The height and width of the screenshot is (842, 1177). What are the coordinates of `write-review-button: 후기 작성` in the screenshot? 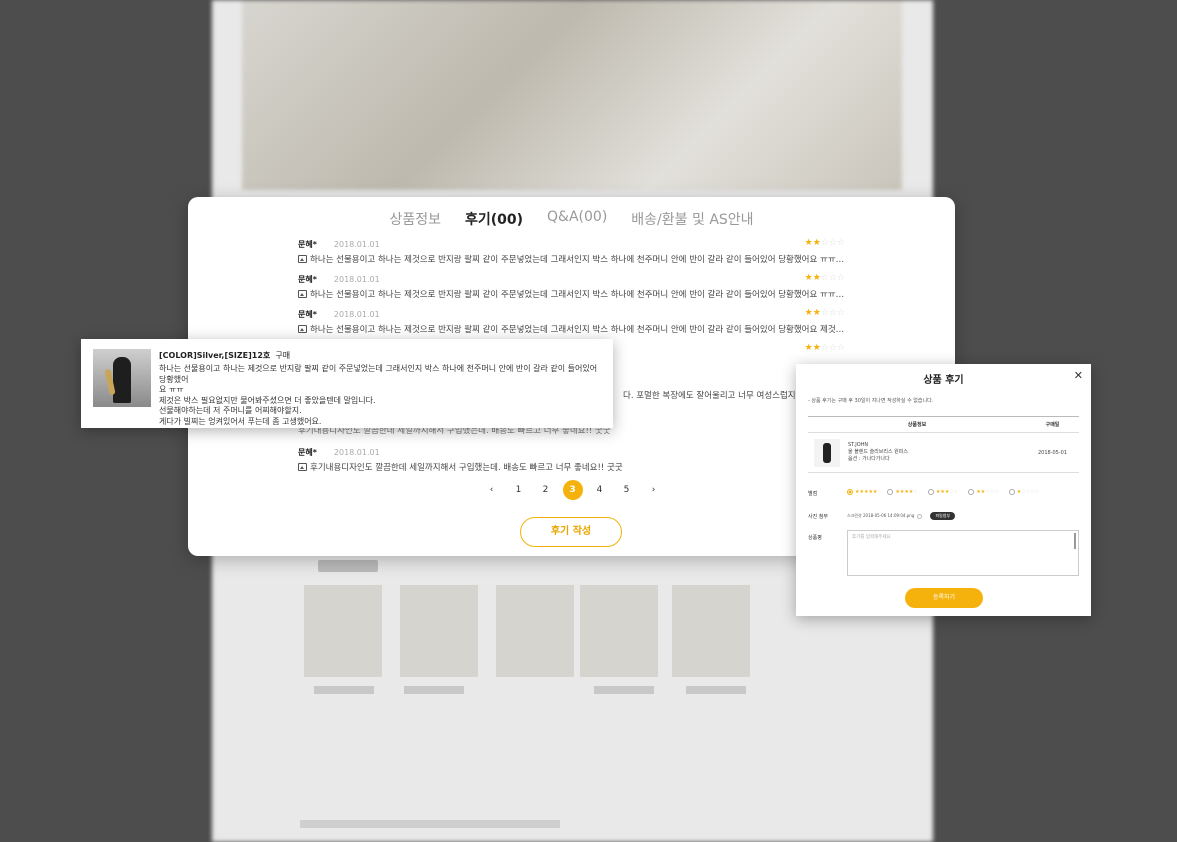 It's located at (571, 532).